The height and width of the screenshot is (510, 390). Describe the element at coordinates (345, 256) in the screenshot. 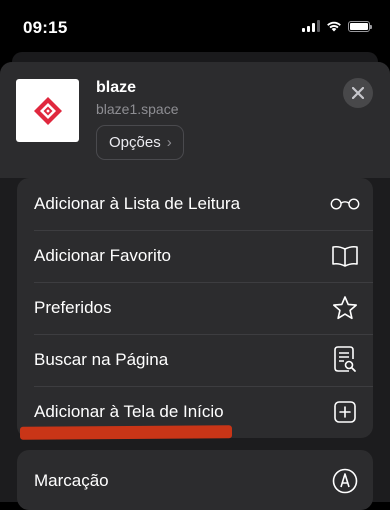

I see `book-icon` at that location.